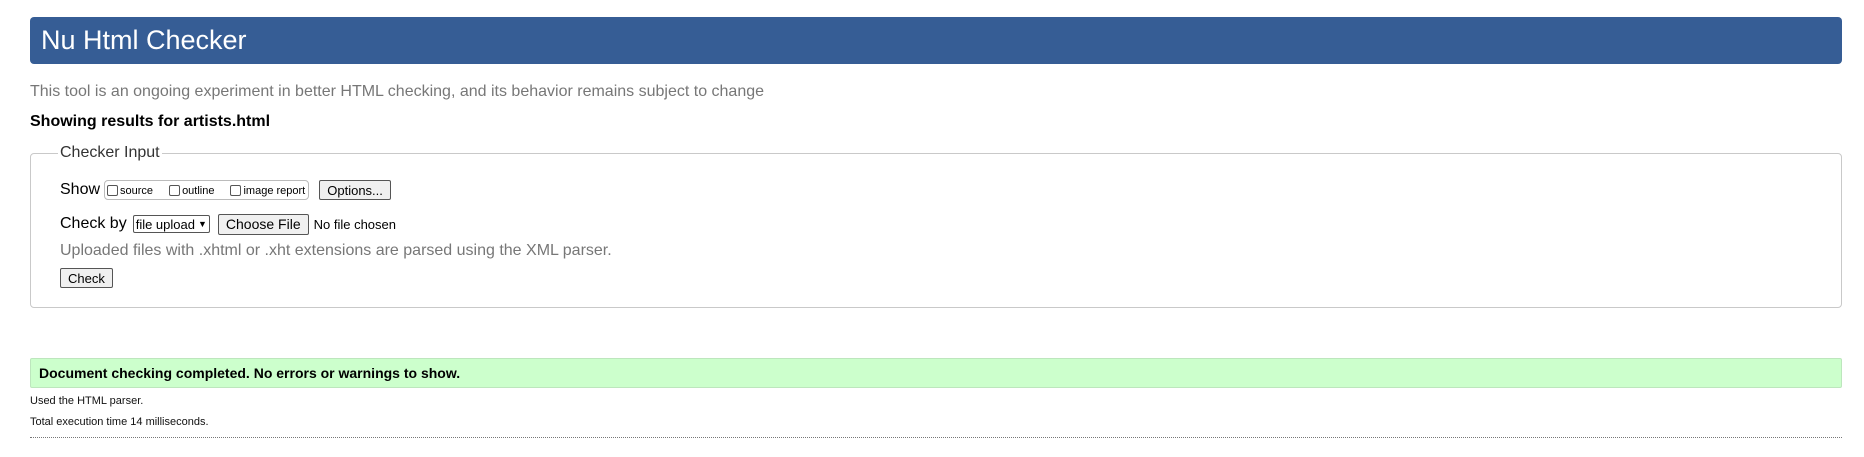 This screenshot has height=457, width=1864. I want to click on image-report-checkbox, so click(236, 190).